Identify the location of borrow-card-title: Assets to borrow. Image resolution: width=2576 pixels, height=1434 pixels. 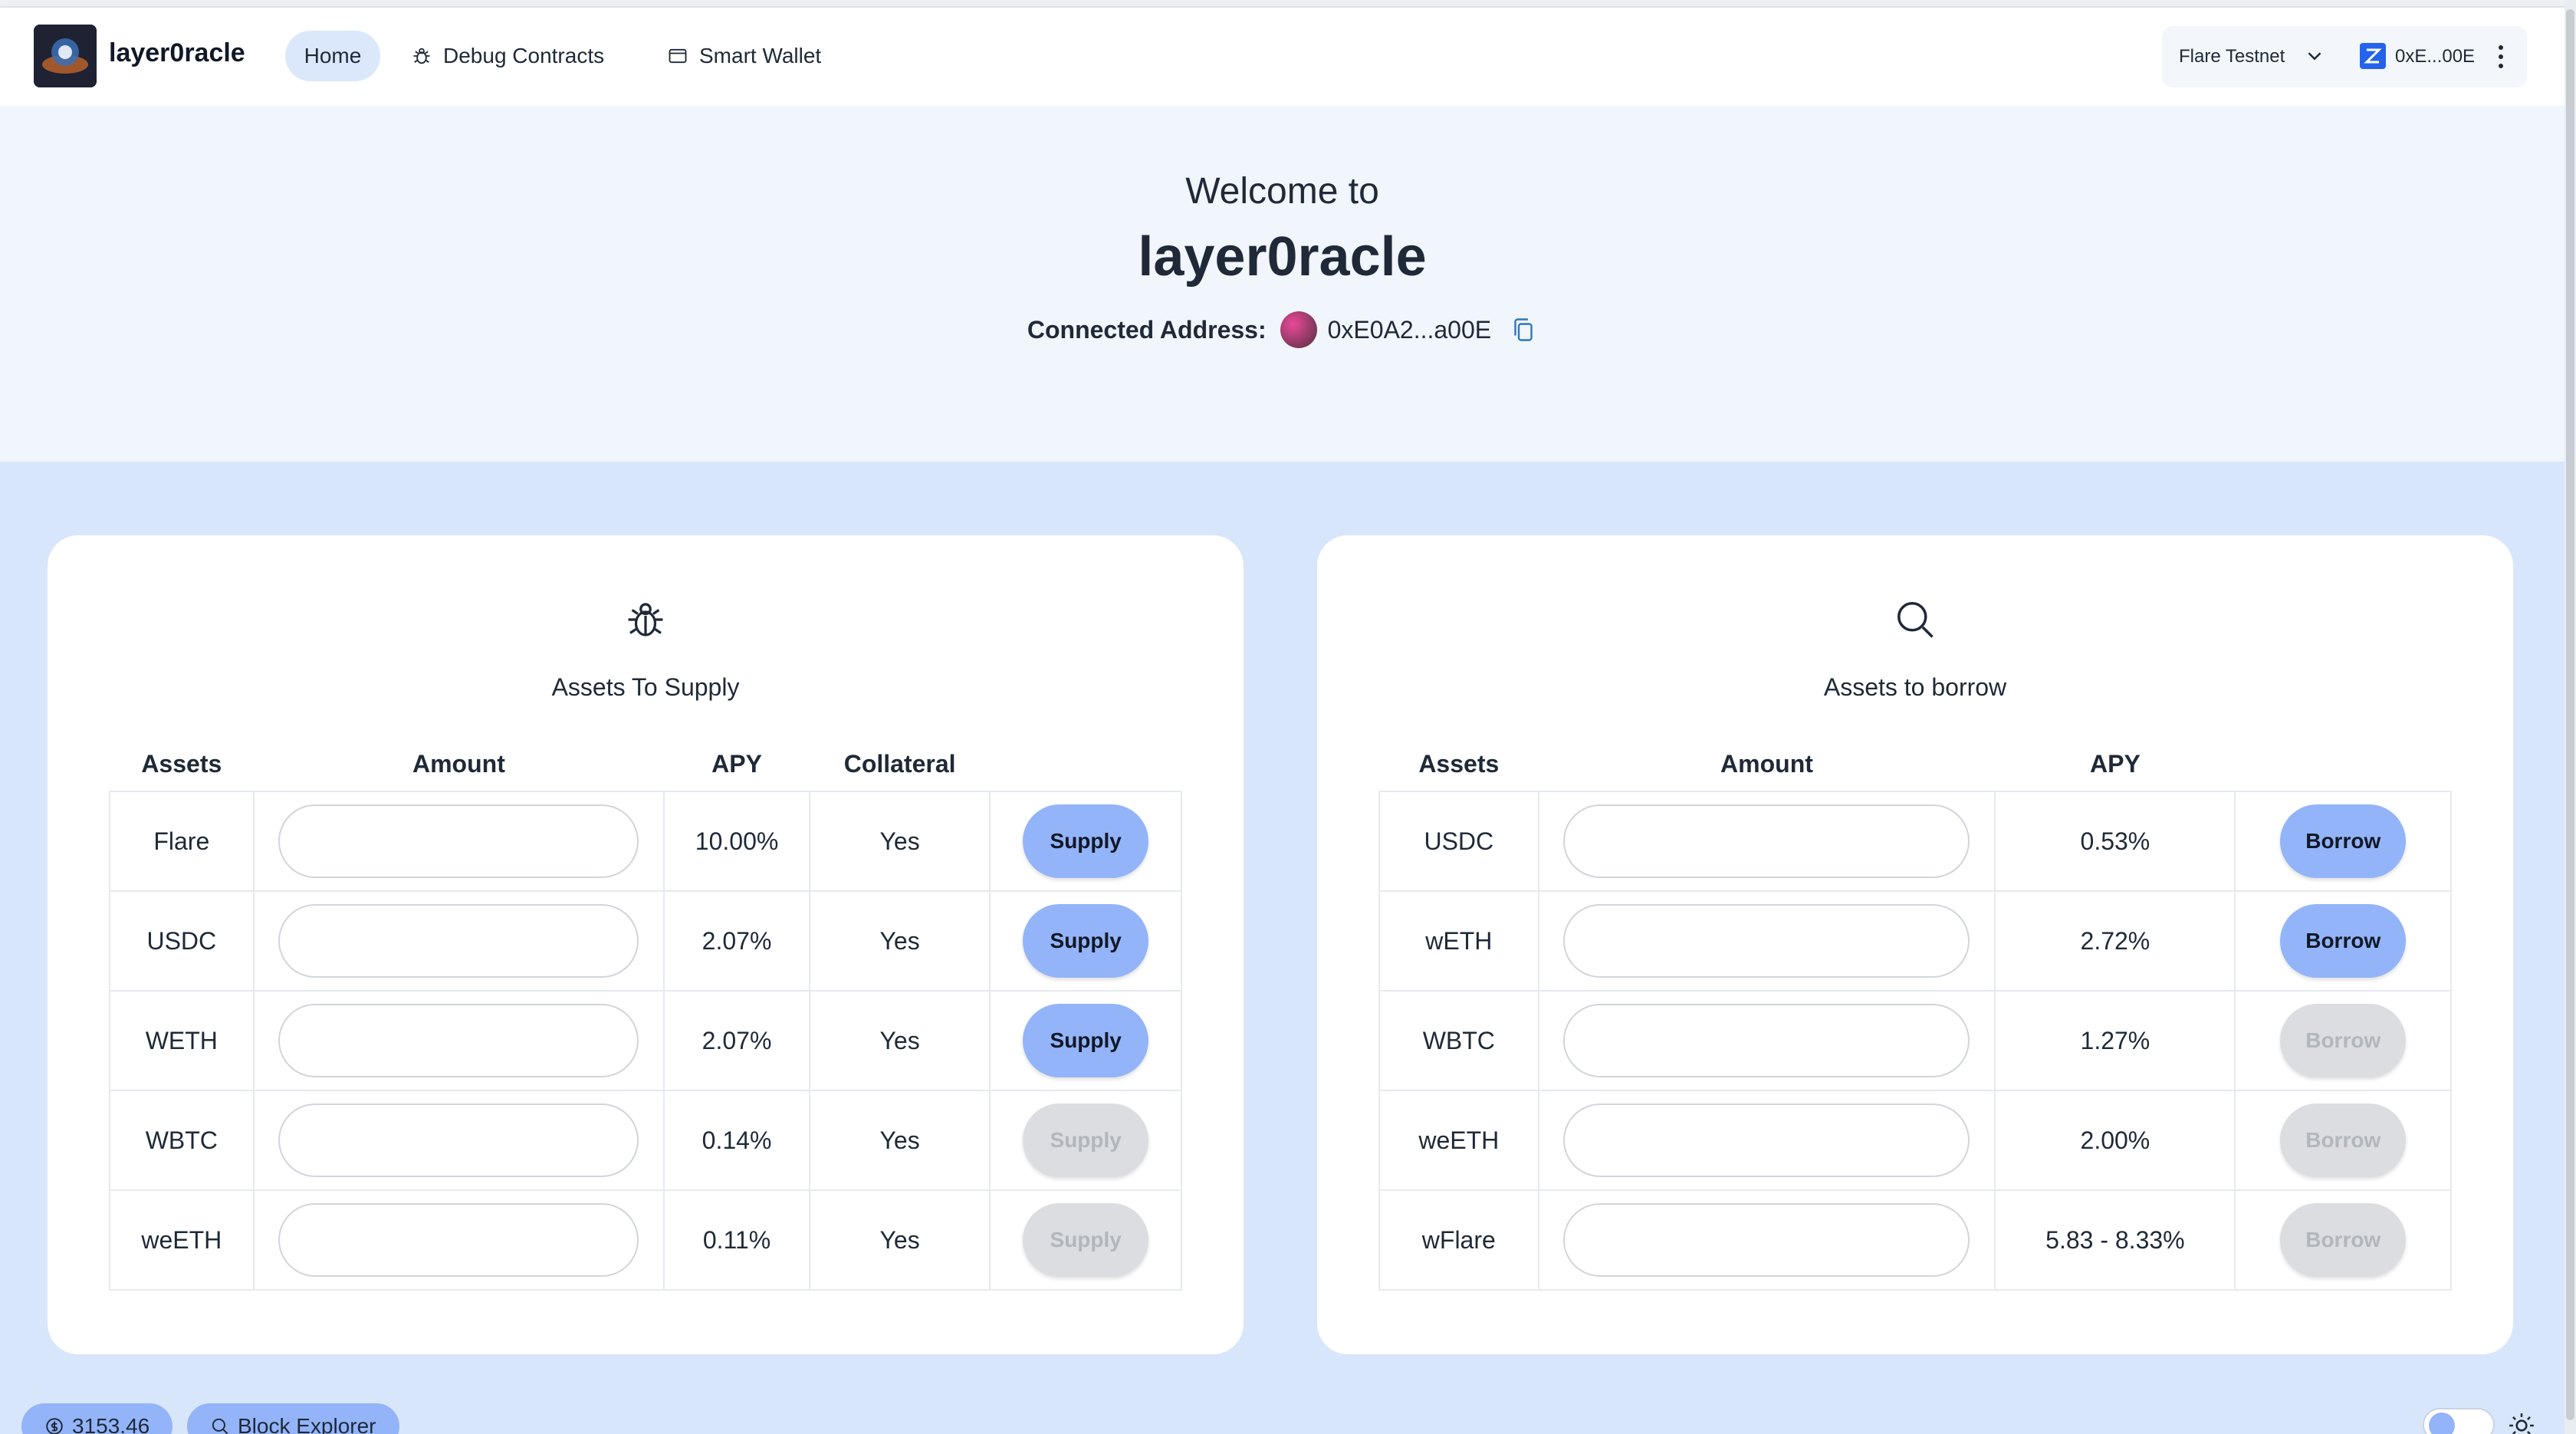
(1915, 687).